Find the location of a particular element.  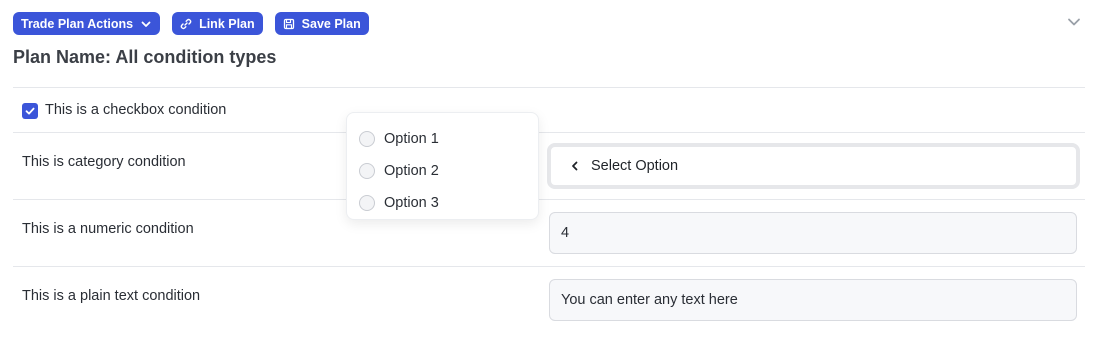

checkmark-icon is located at coordinates (30, 111).